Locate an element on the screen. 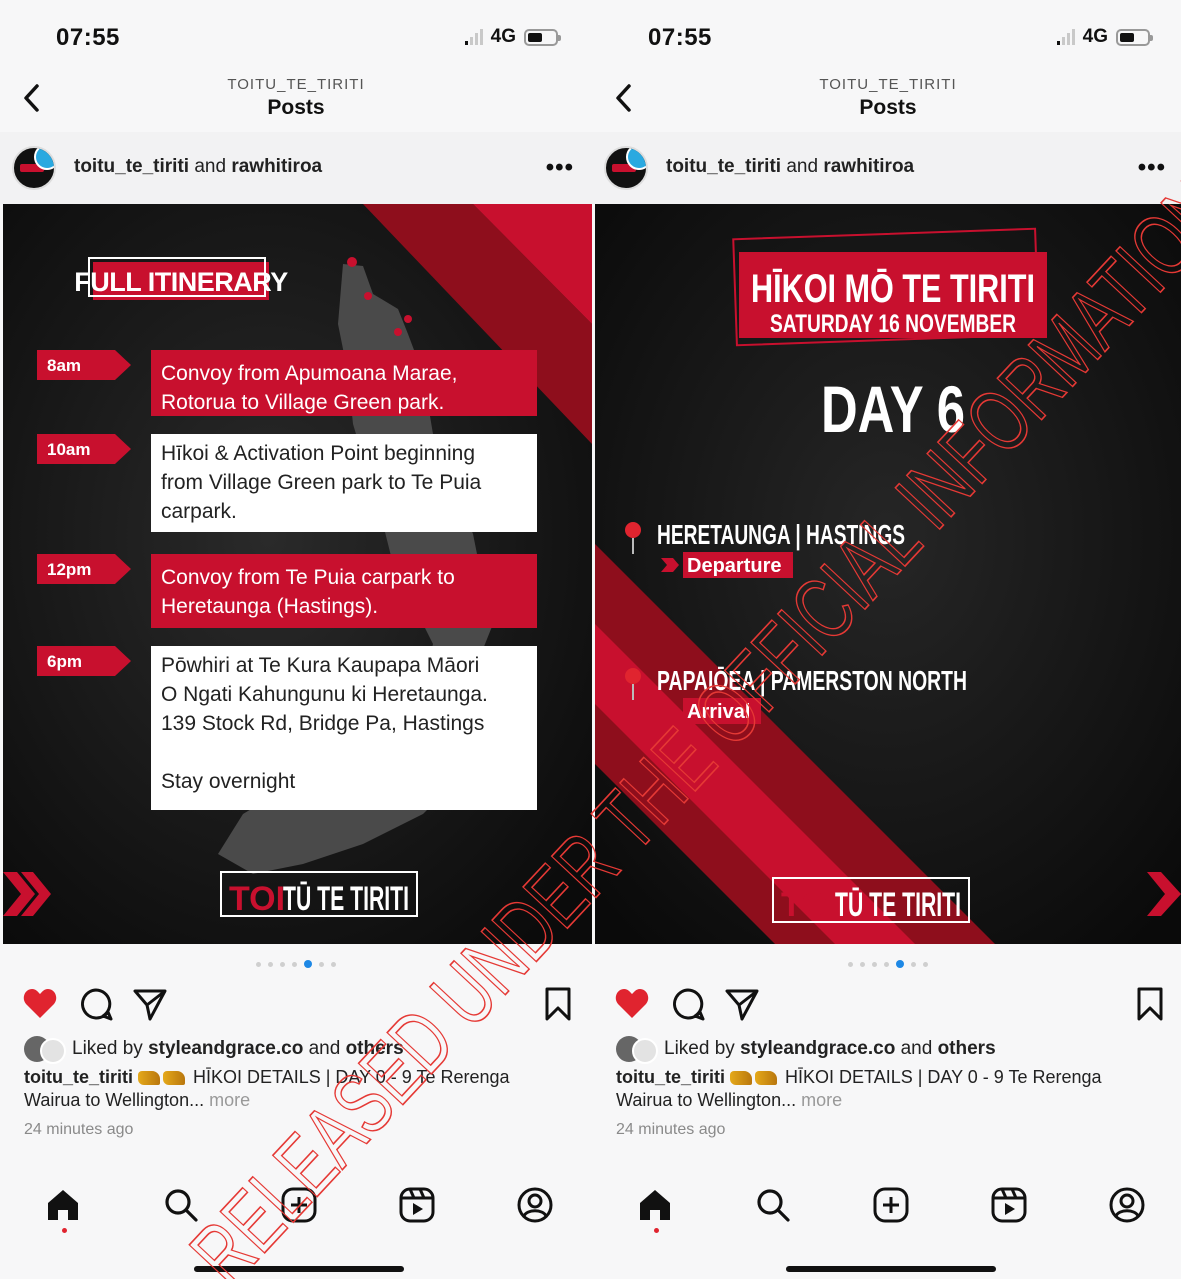  signal-icon is located at coordinates (1065, 37).